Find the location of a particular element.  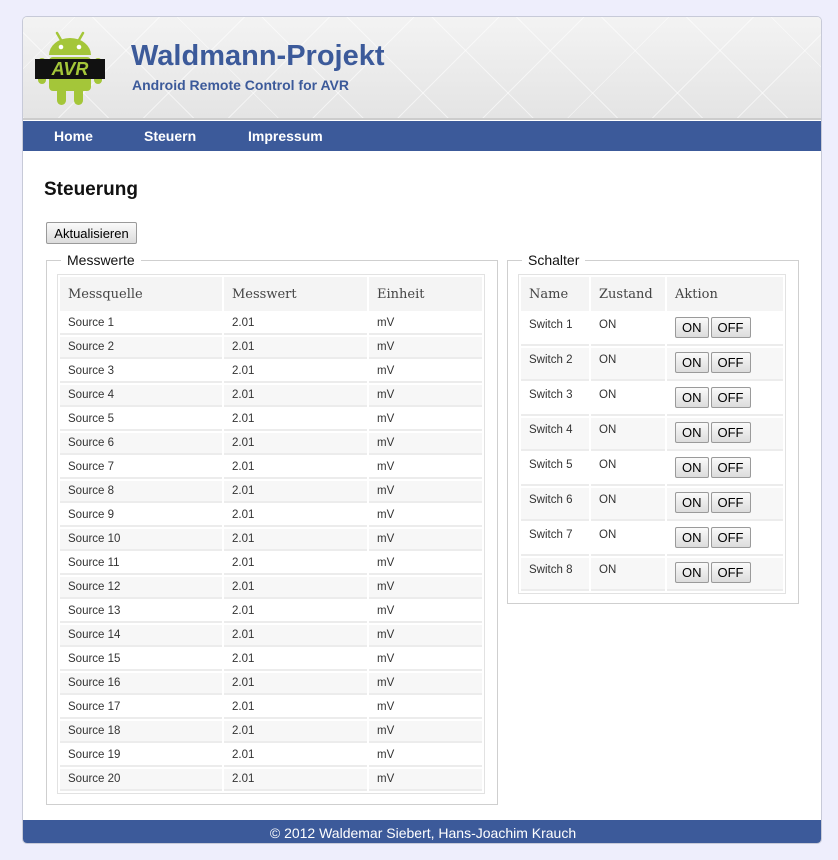

table-row: Source 8 2.01 mV is located at coordinates (271, 492).